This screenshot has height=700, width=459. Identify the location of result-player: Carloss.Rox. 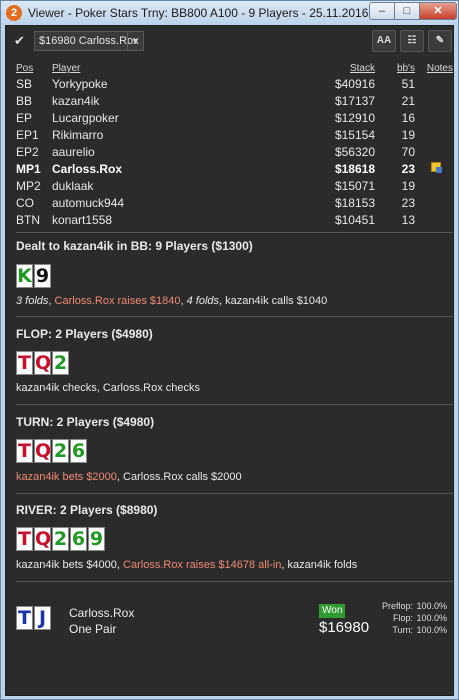
(102, 613).